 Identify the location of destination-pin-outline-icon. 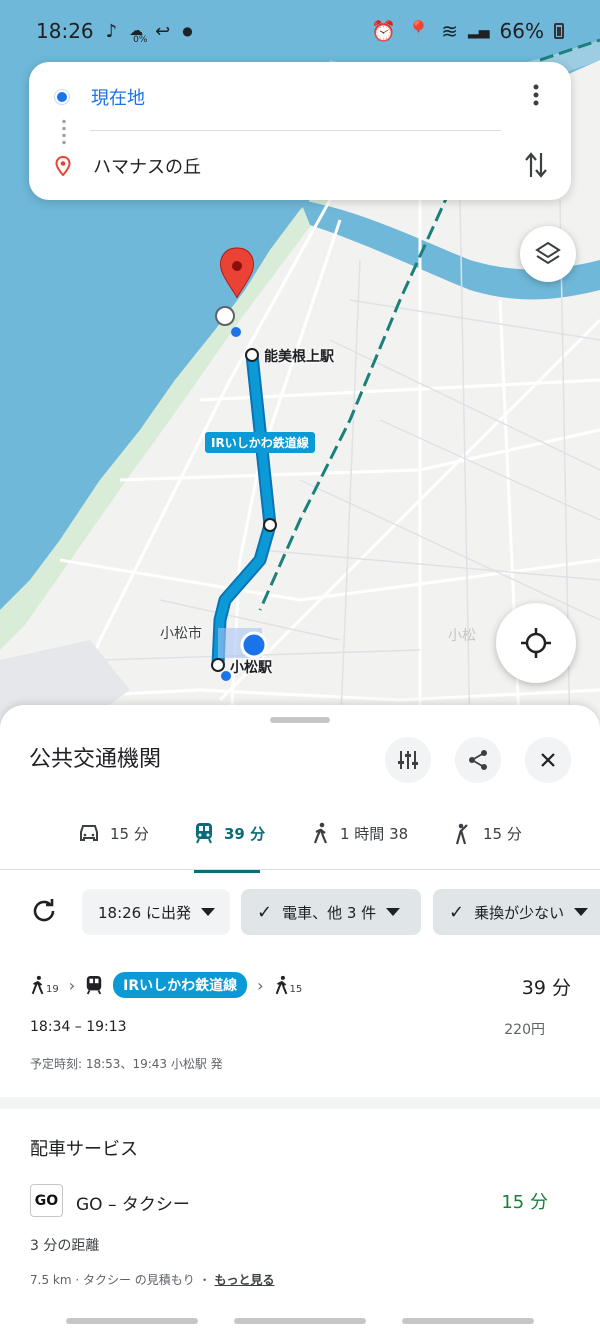
(63, 166).